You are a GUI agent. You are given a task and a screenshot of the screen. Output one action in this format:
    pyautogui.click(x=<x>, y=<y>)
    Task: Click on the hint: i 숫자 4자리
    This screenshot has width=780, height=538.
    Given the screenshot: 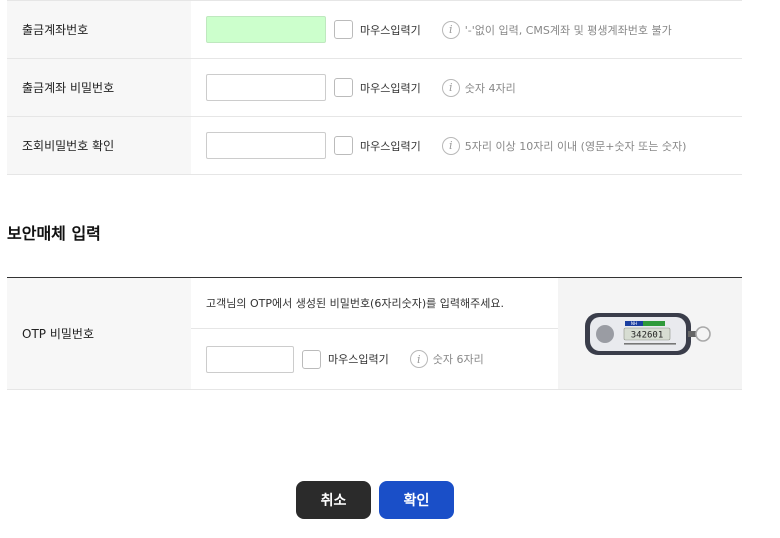 What is the action you would take?
    pyautogui.click(x=478, y=87)
    